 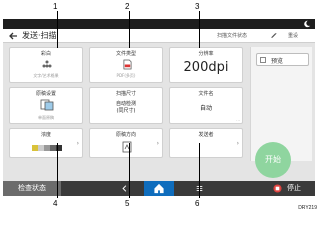 I want to click on callout-4: 4, so click(x=55, y=203).